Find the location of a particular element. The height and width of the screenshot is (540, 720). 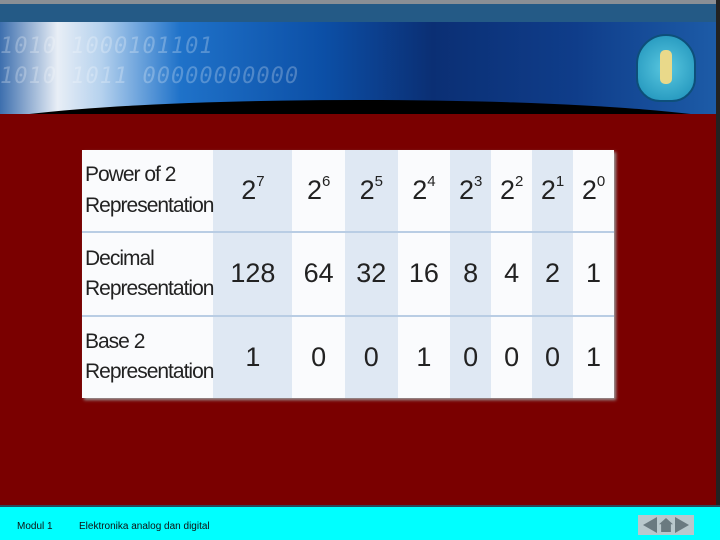

navigation-buttons is located at coordinates (666, 525).